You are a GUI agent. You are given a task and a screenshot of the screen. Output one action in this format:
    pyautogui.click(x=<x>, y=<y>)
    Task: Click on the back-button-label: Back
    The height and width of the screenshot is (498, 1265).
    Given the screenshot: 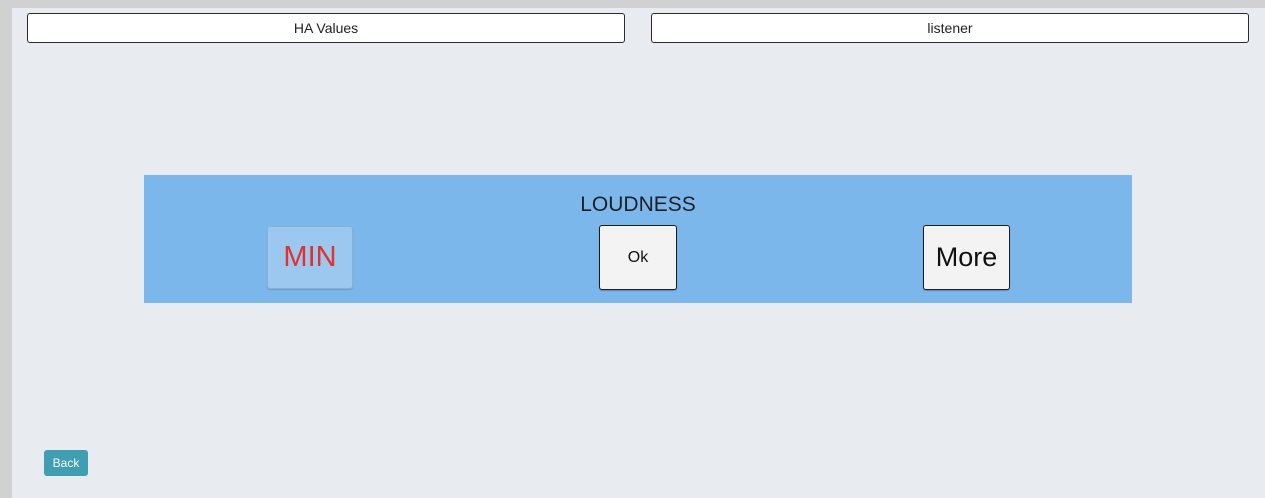 What is the action you would take?
    pyautogui.click(x=66, y=463)
    